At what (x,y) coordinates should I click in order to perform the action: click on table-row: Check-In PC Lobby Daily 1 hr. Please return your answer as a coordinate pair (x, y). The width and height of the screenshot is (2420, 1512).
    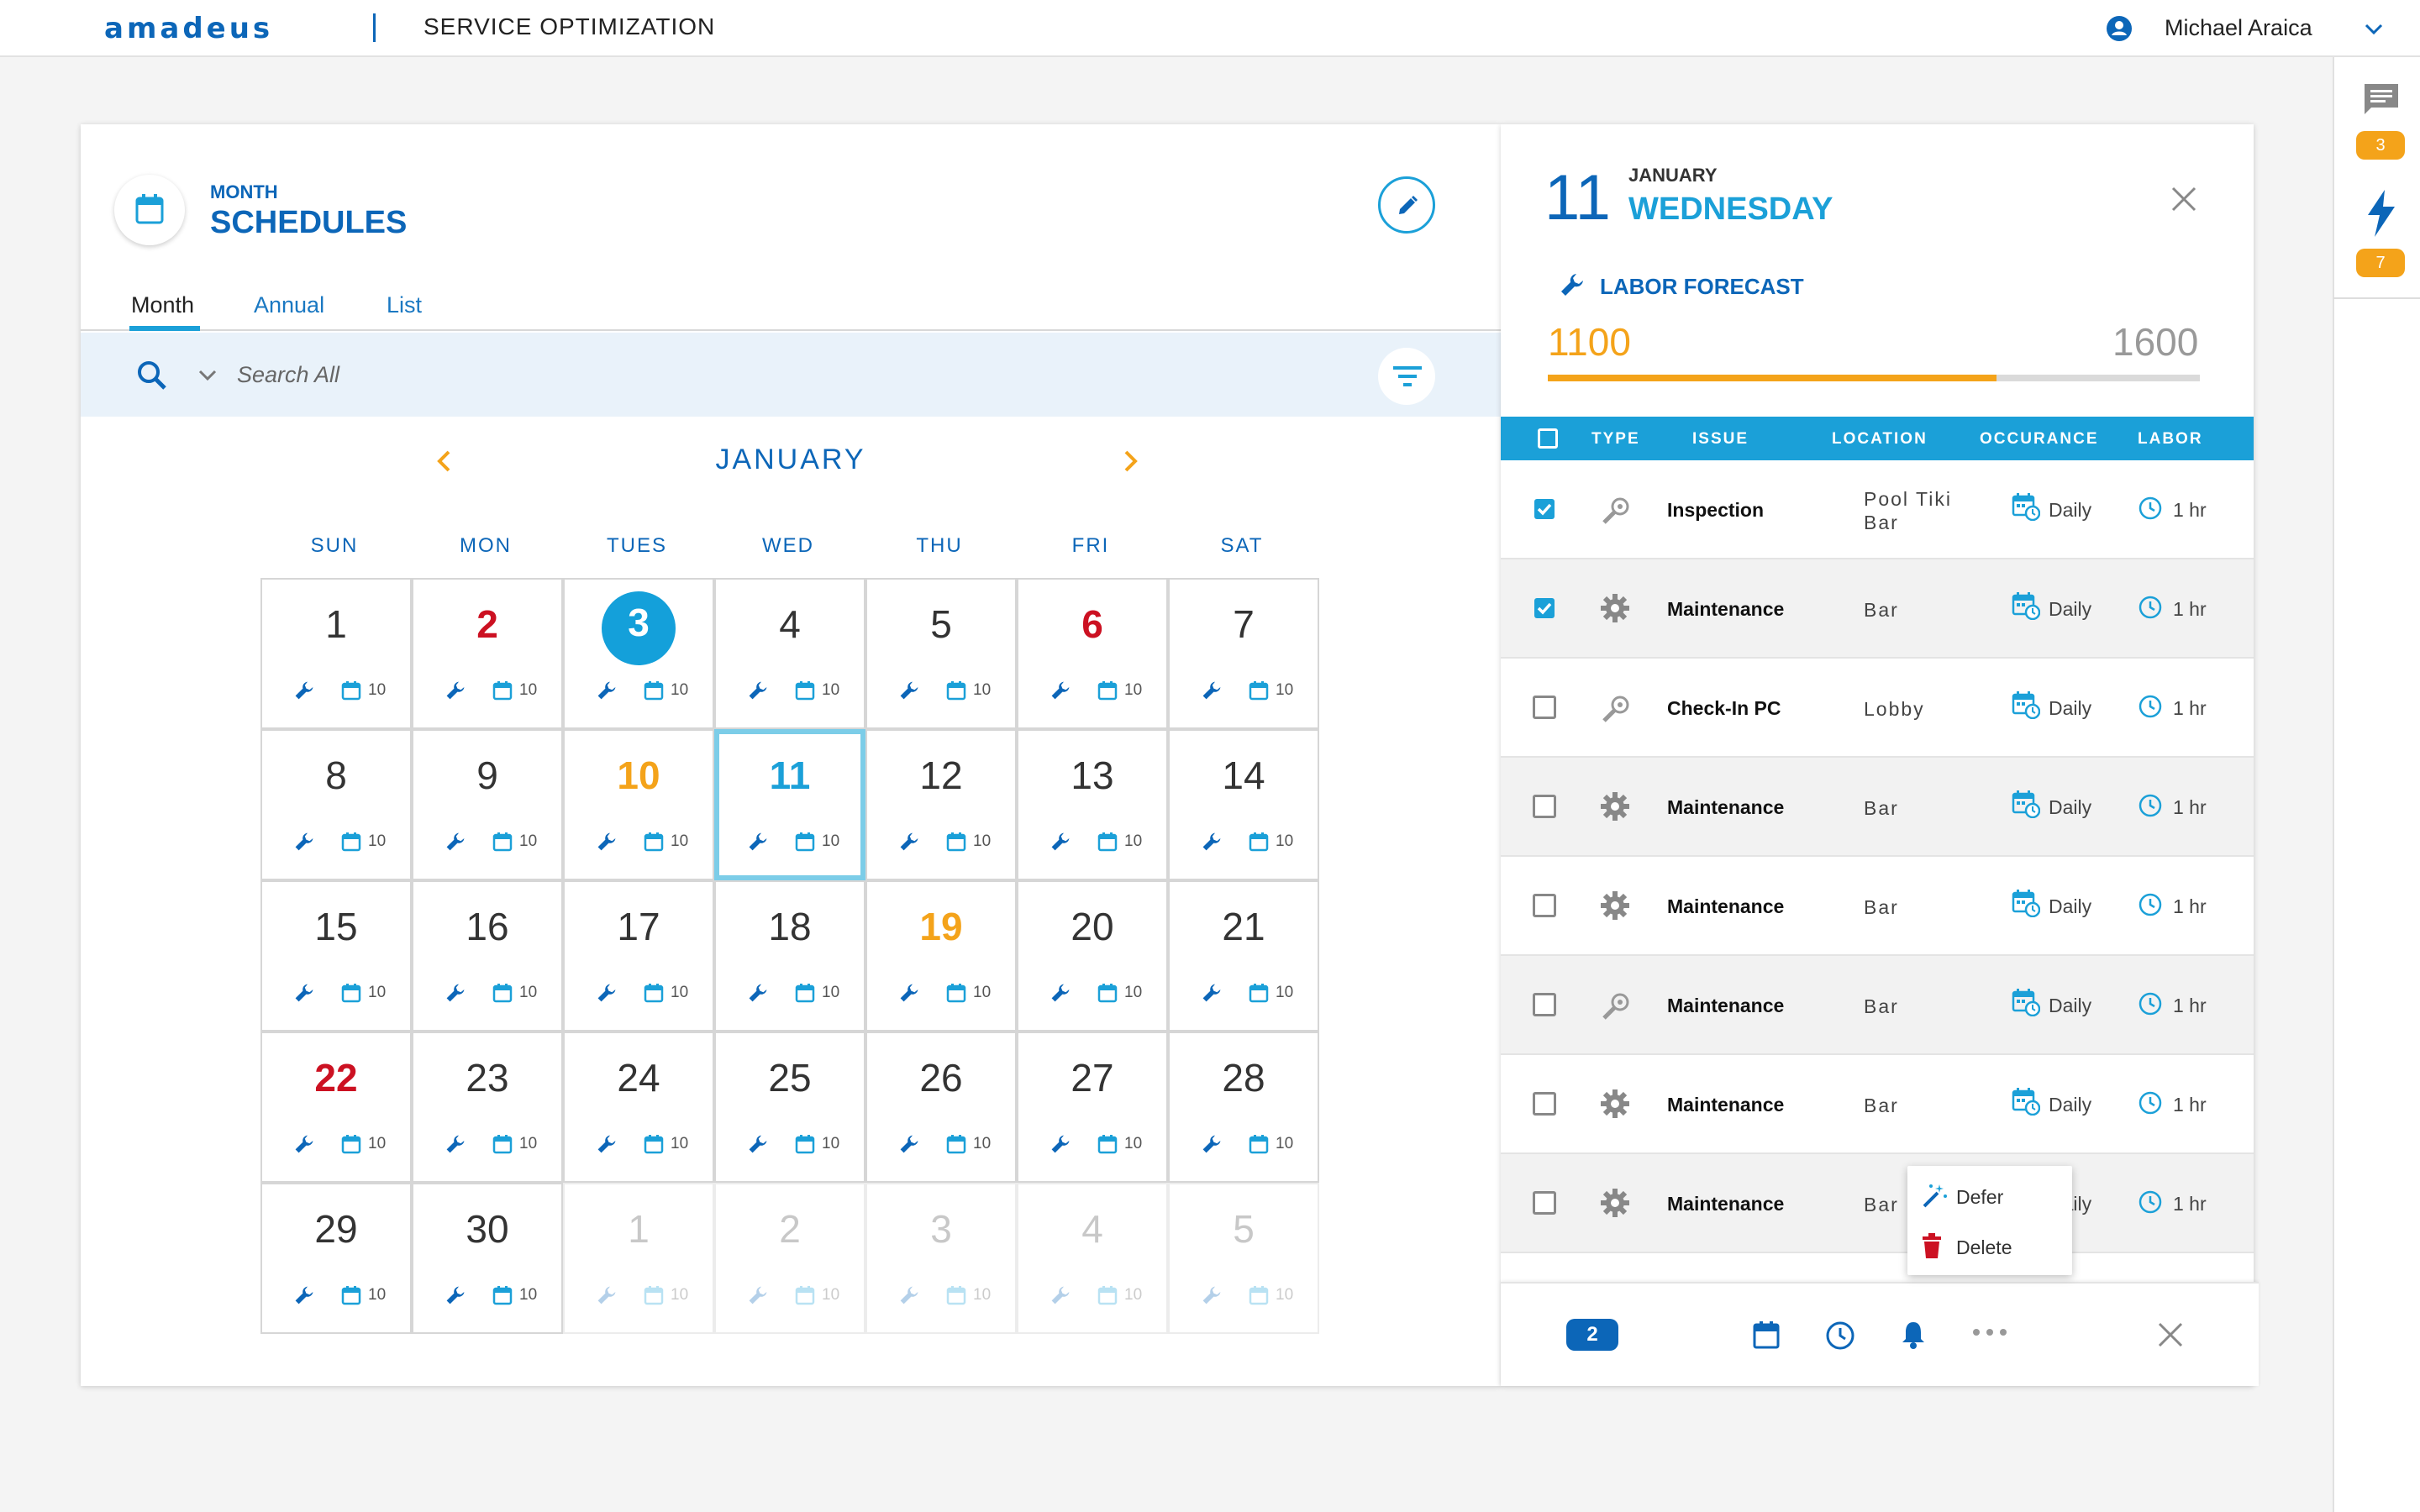
    Looking at the image, I should click on (1877, 708).